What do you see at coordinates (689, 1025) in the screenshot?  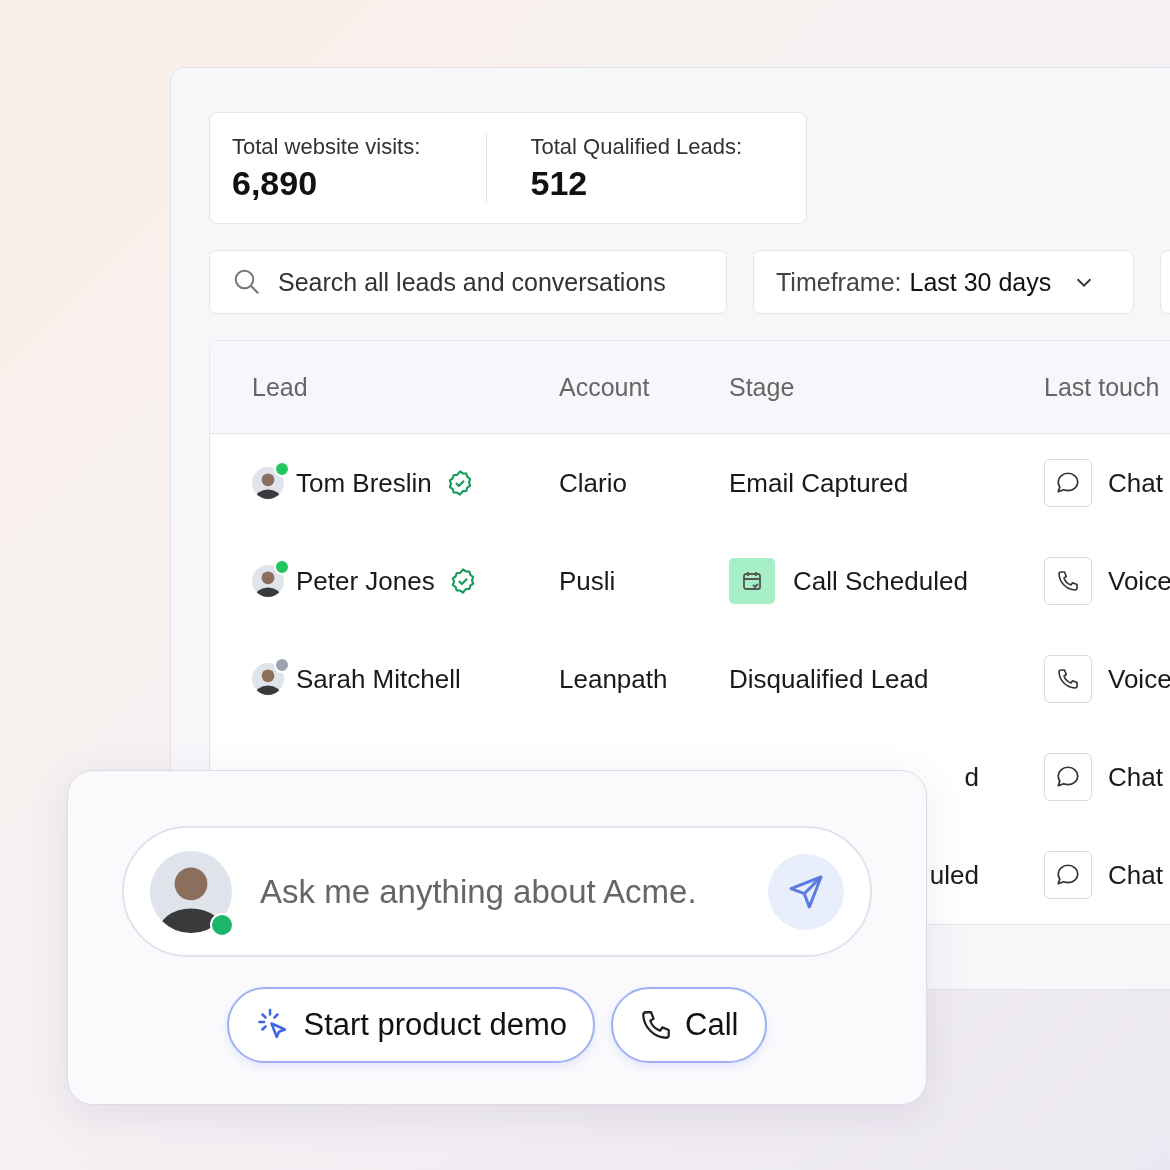 I see `call-button: Call` at bounding box center [689, 1025].